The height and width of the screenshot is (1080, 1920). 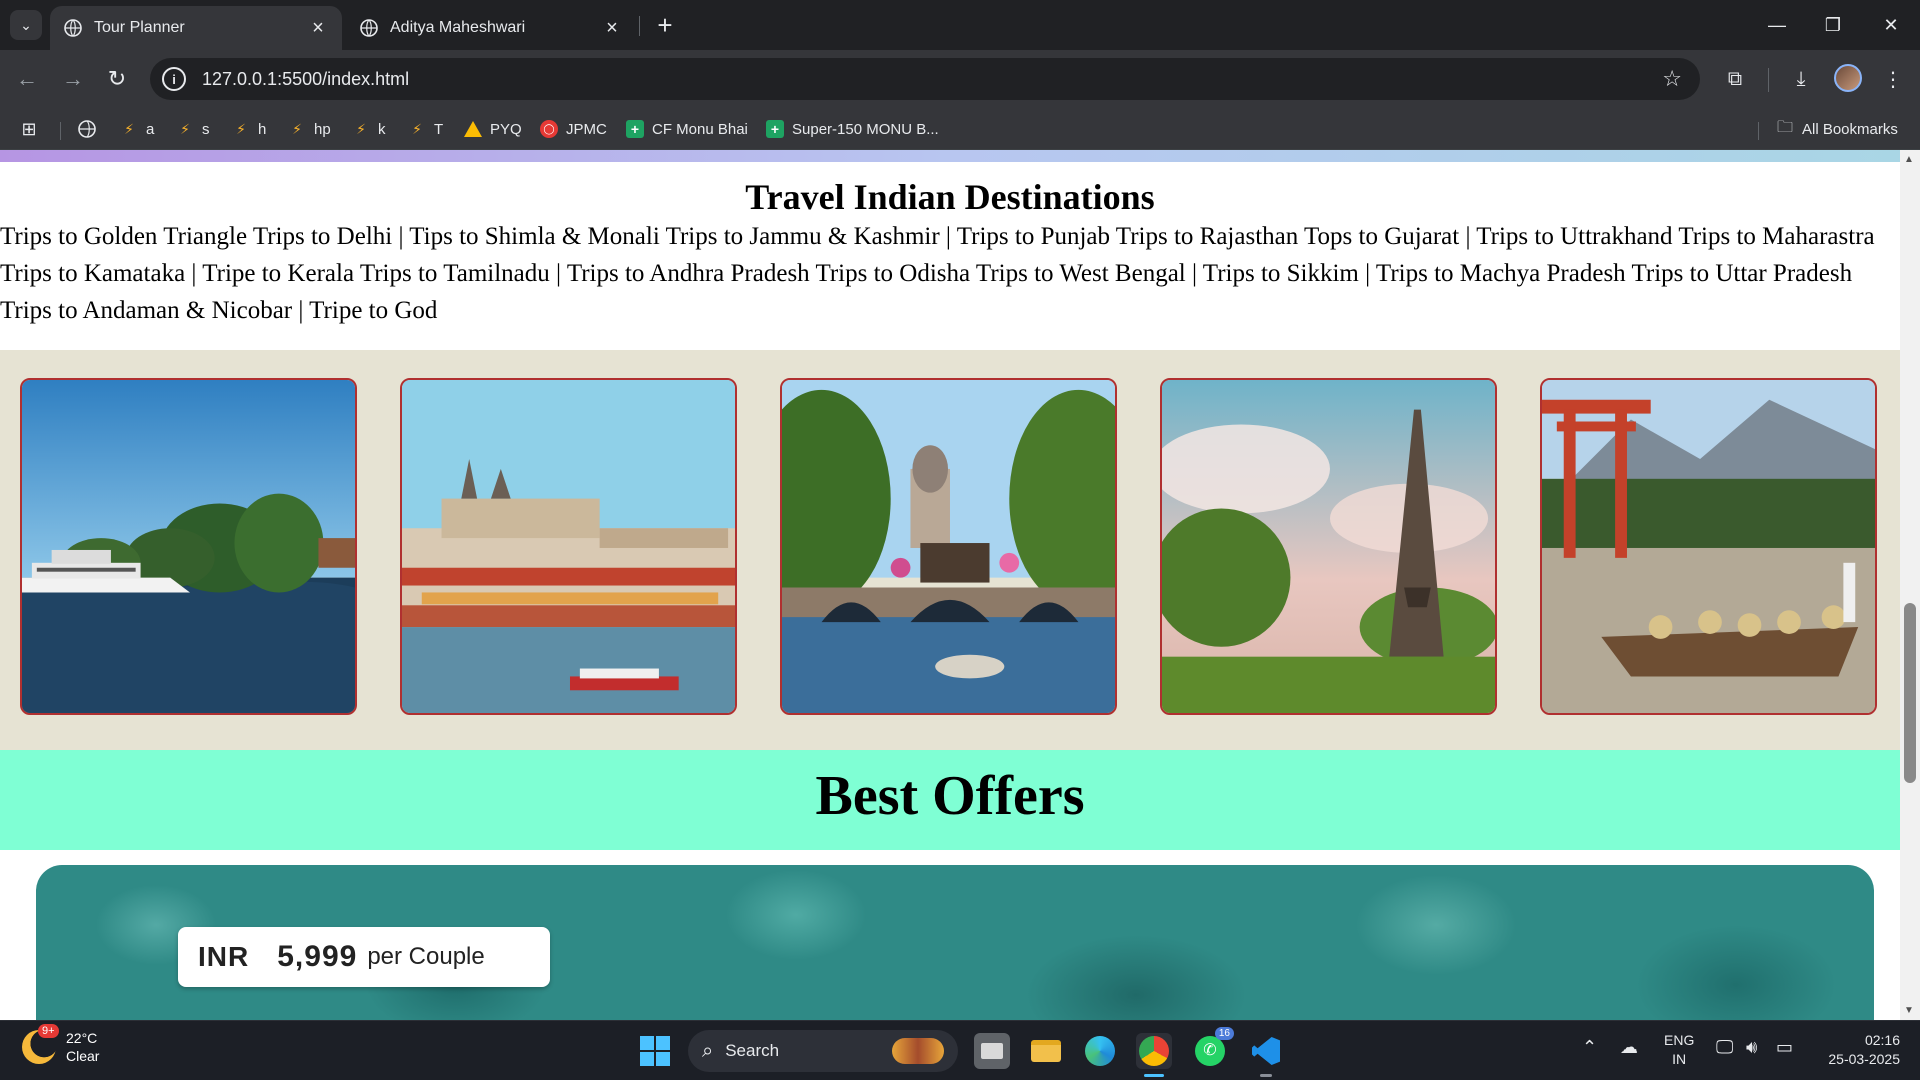 What do you see at coordinates (665, 25) in the screenshot?
I see `new-tab-button: +` at bounding box center [665, 25].